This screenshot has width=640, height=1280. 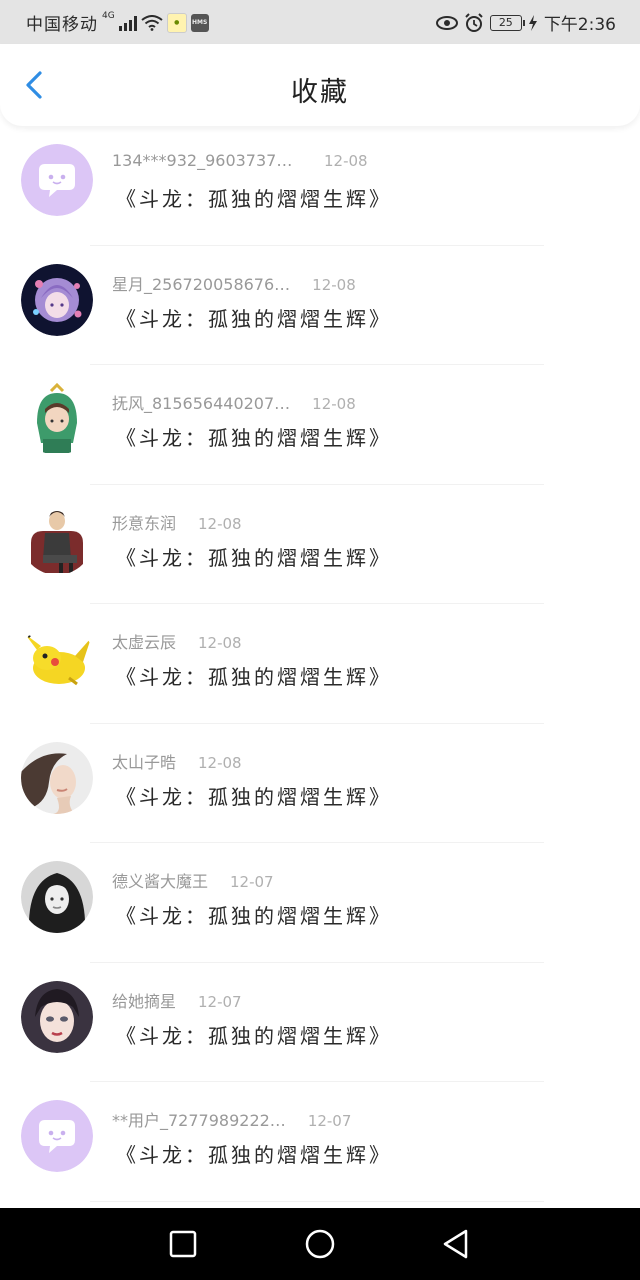 I want to click on list-item: 134***932_9603737003 12-08 《斗龙：孤独的熠熠生辉》, so click(x=320, y=186).